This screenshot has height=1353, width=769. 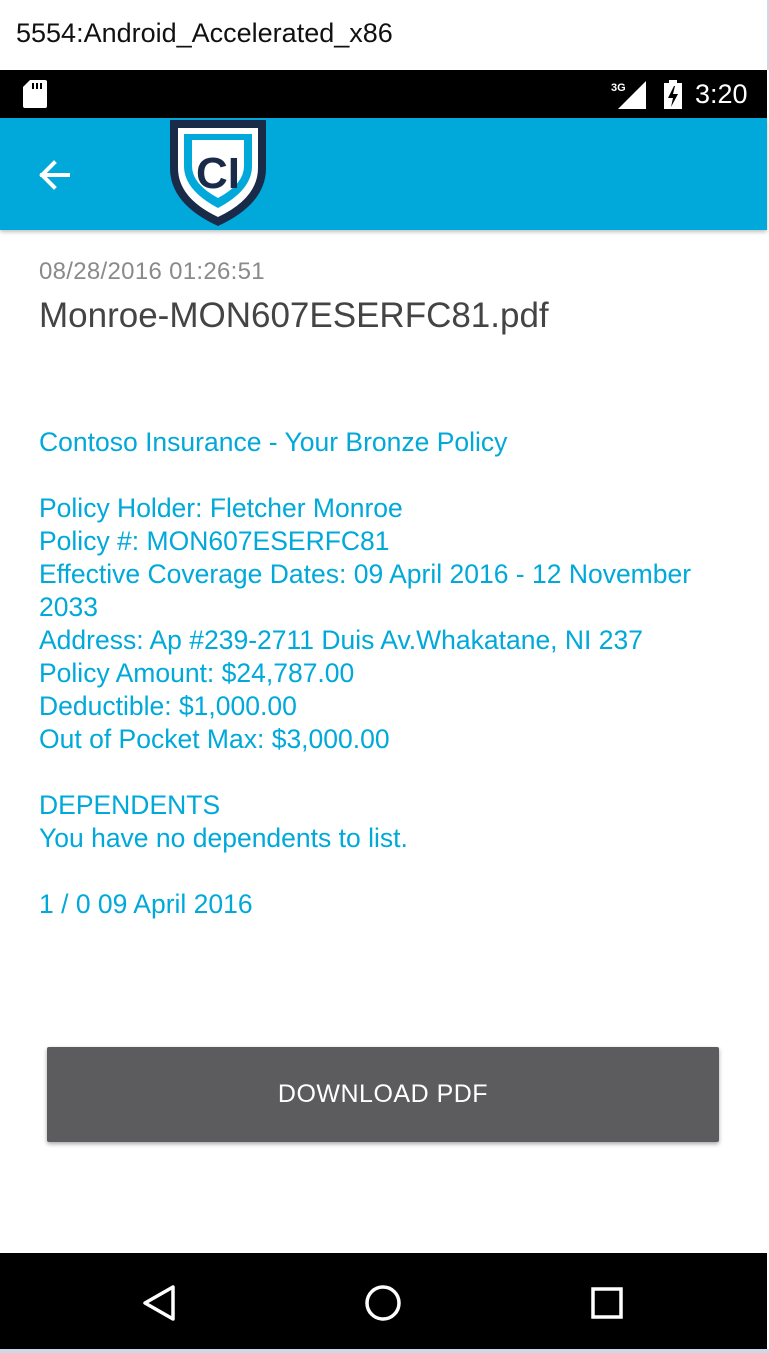 I want to click on window-title-bar: 5554:Android_Accelerated_x86, so click(x=384, y=35).